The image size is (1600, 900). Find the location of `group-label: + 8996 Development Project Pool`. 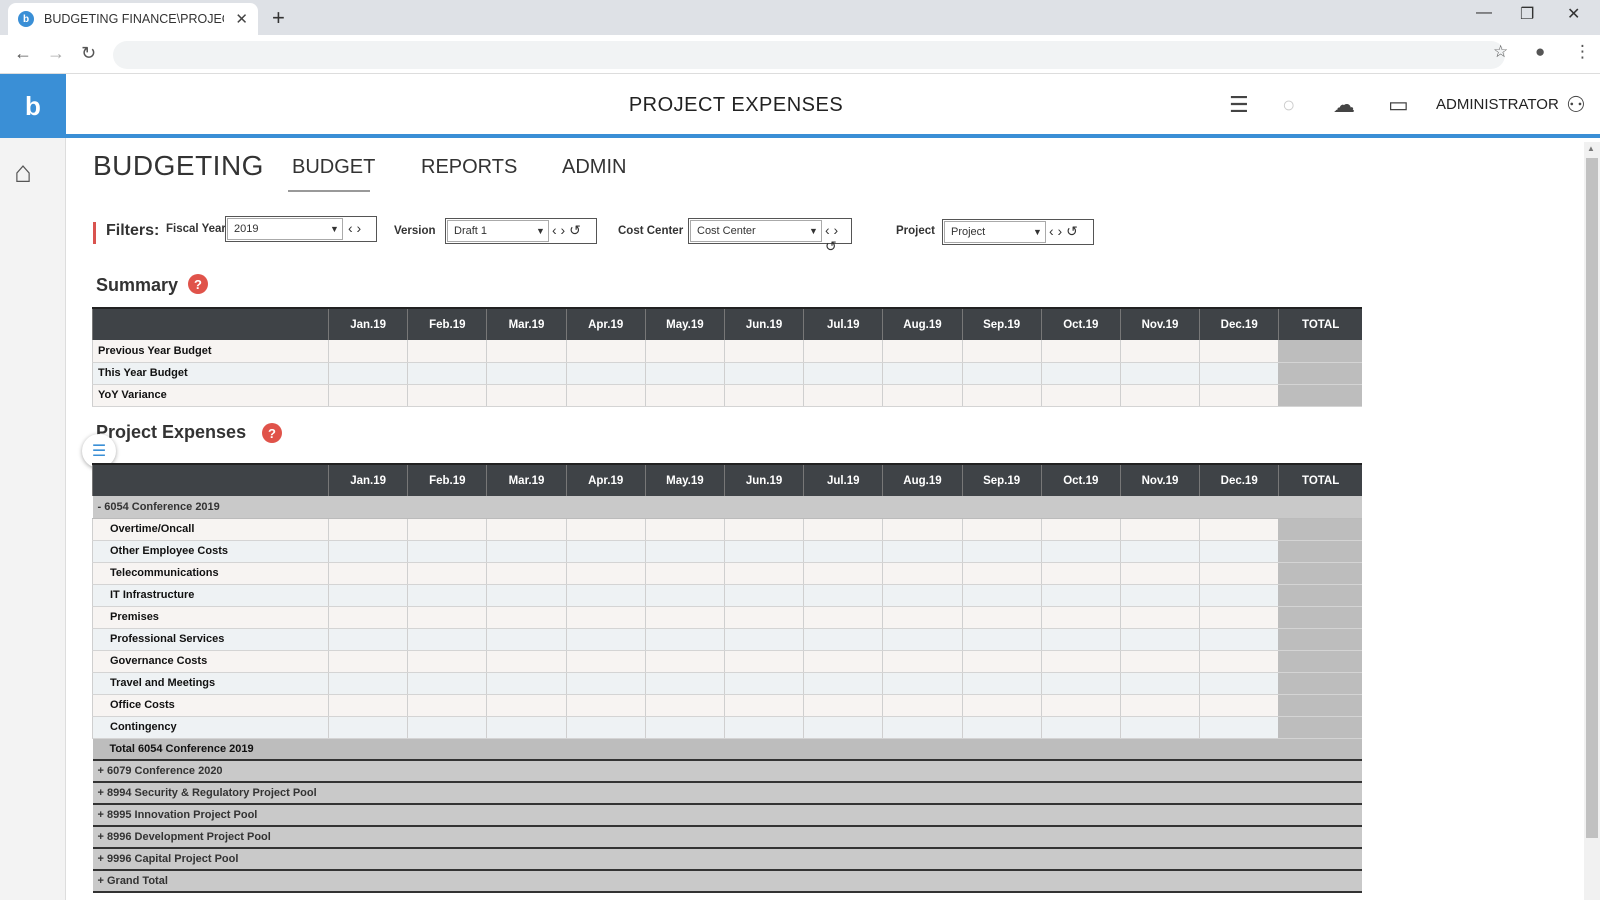

group-label: + 8996 Development Project Pool is located at coordinates (210, 837).